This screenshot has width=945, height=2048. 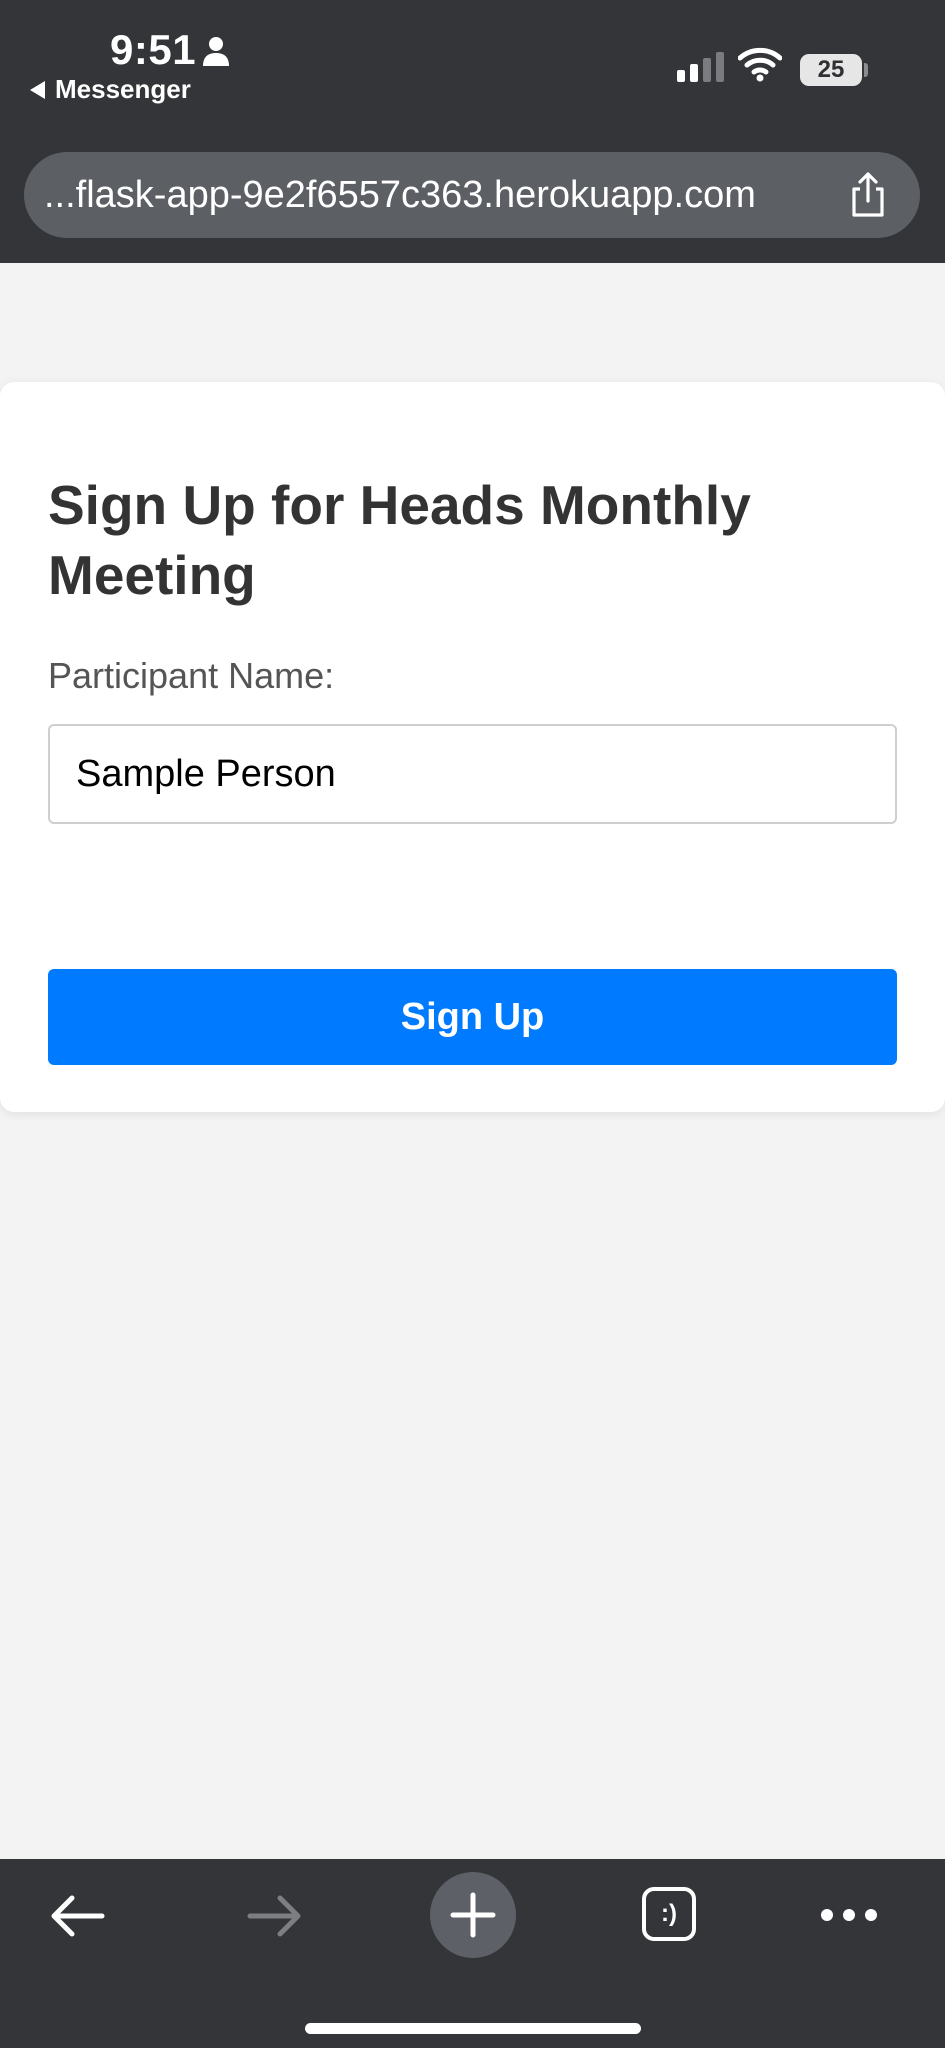 I want to click on back-to-messenger: Messenger, so click(x=110, y=89).